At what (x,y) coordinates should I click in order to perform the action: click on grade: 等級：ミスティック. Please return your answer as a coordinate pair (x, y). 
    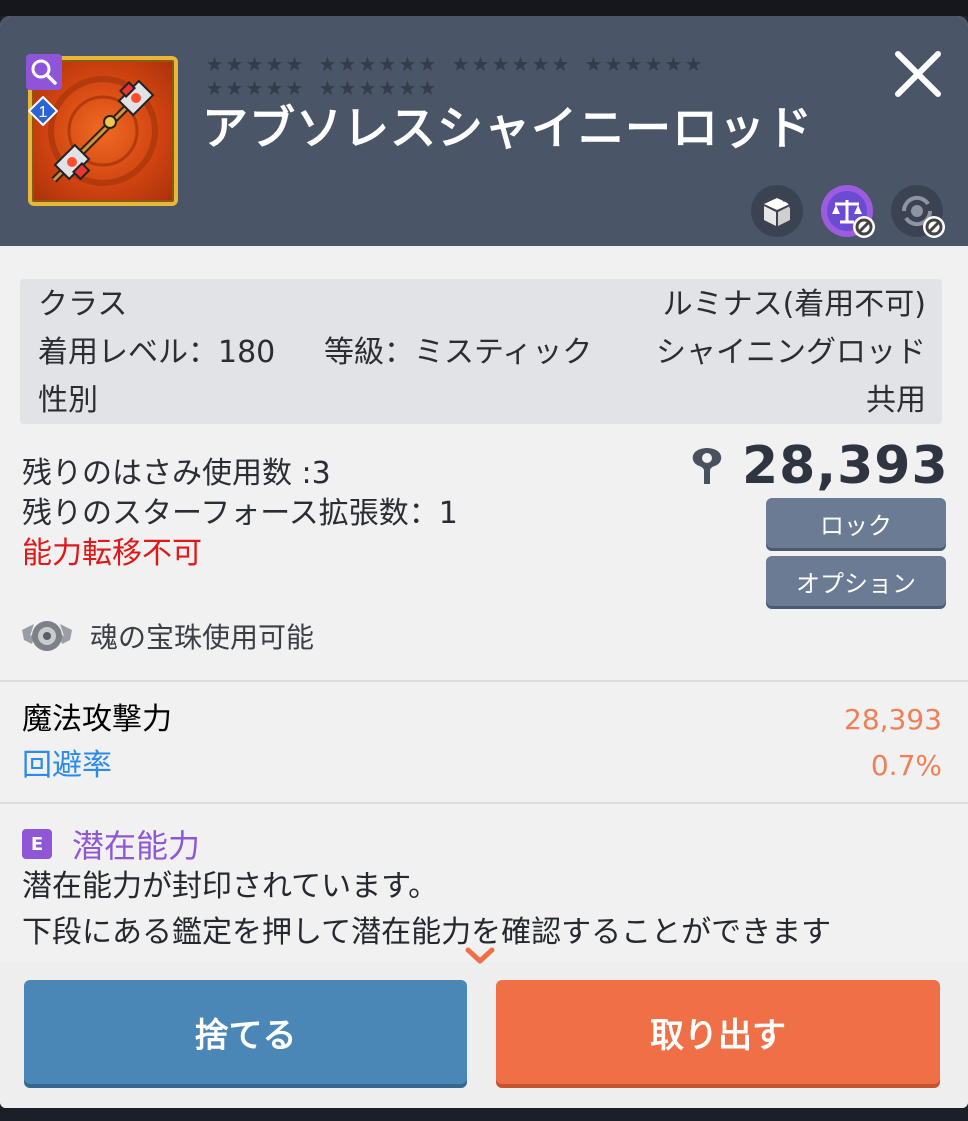
    Looking at the image, I should click on (458, 352).